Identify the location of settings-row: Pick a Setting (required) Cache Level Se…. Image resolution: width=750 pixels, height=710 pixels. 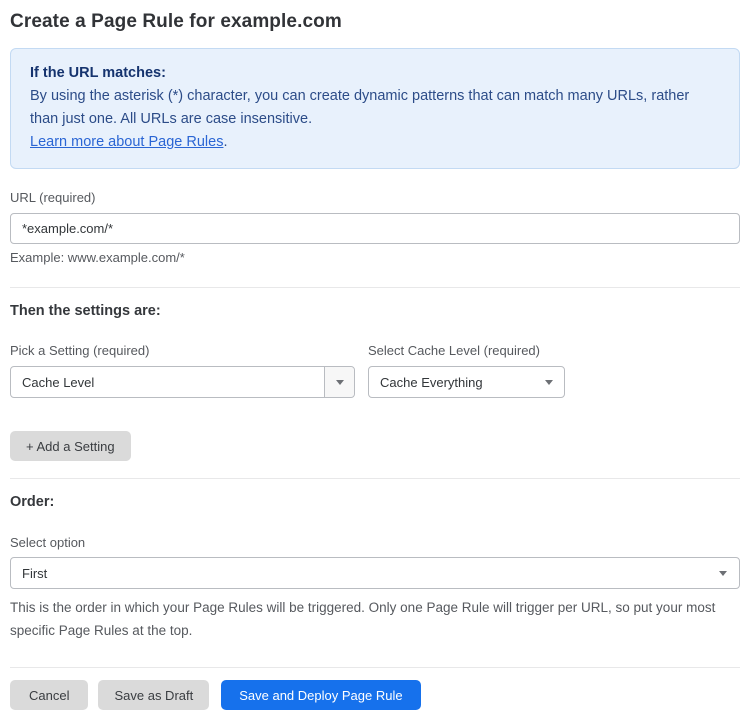
(375, 370).